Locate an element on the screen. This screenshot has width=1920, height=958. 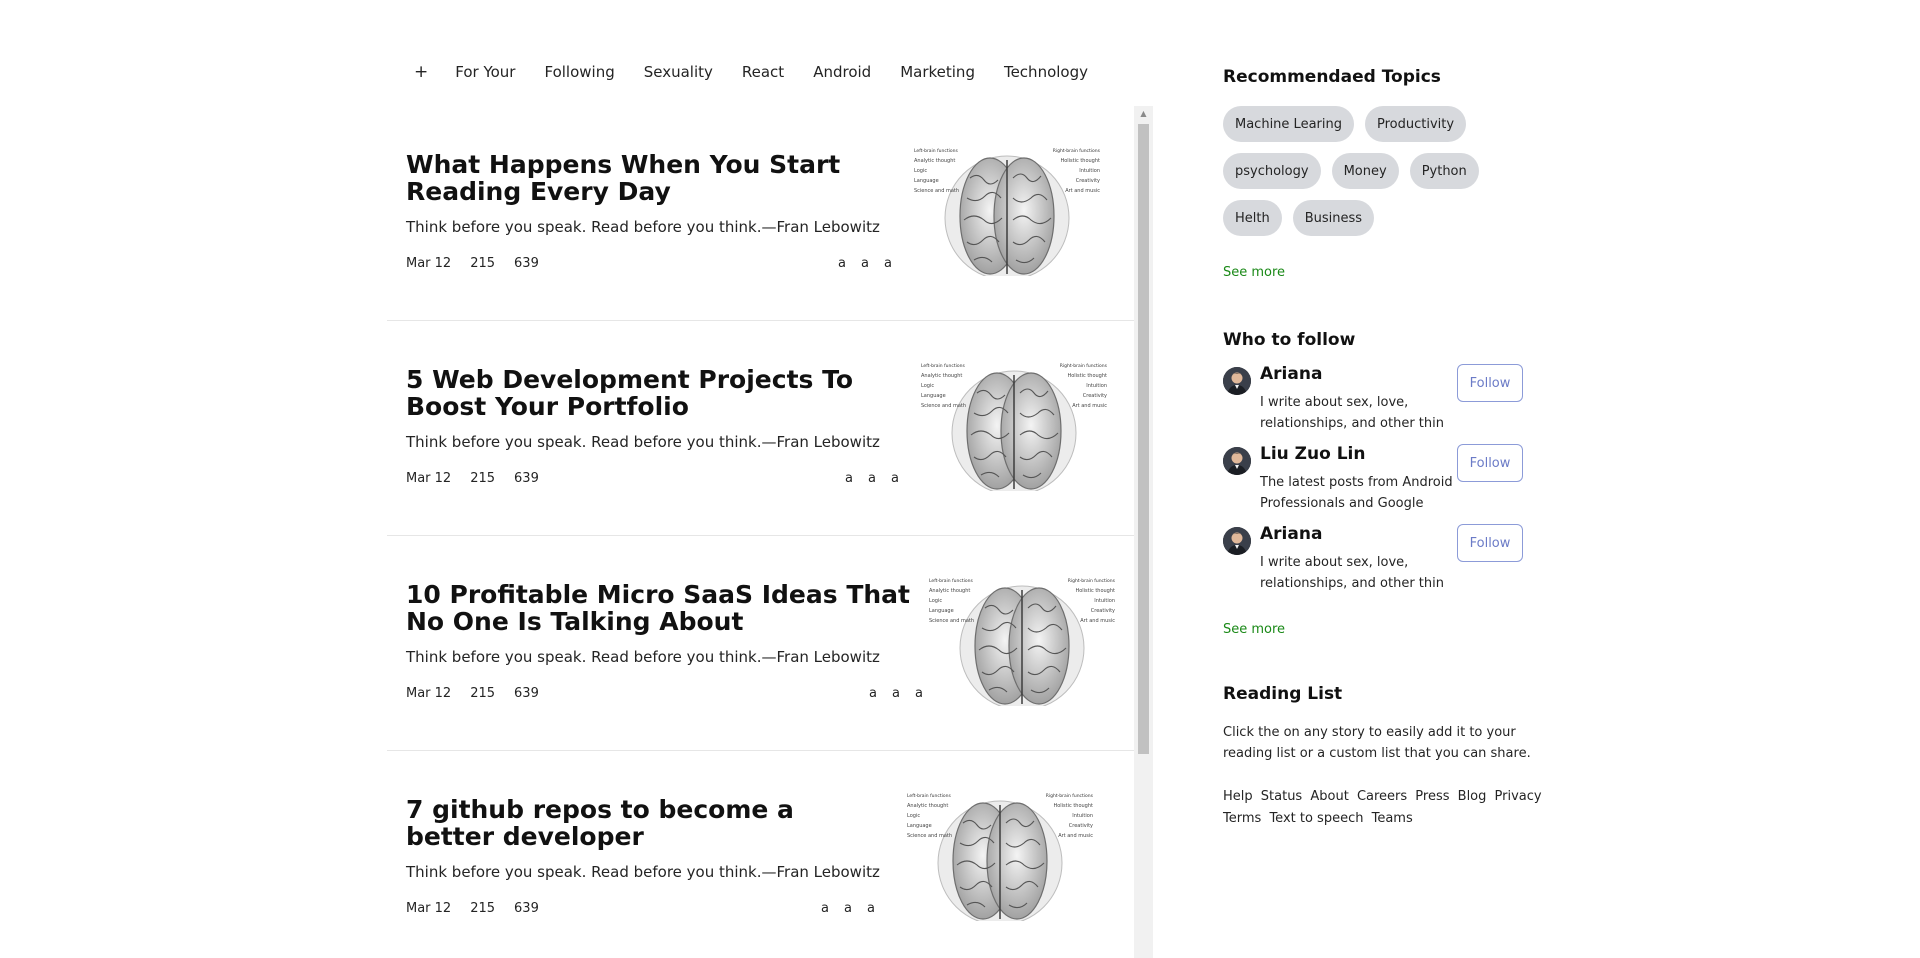
svg-text: Language is located at coordinates (941, 611).